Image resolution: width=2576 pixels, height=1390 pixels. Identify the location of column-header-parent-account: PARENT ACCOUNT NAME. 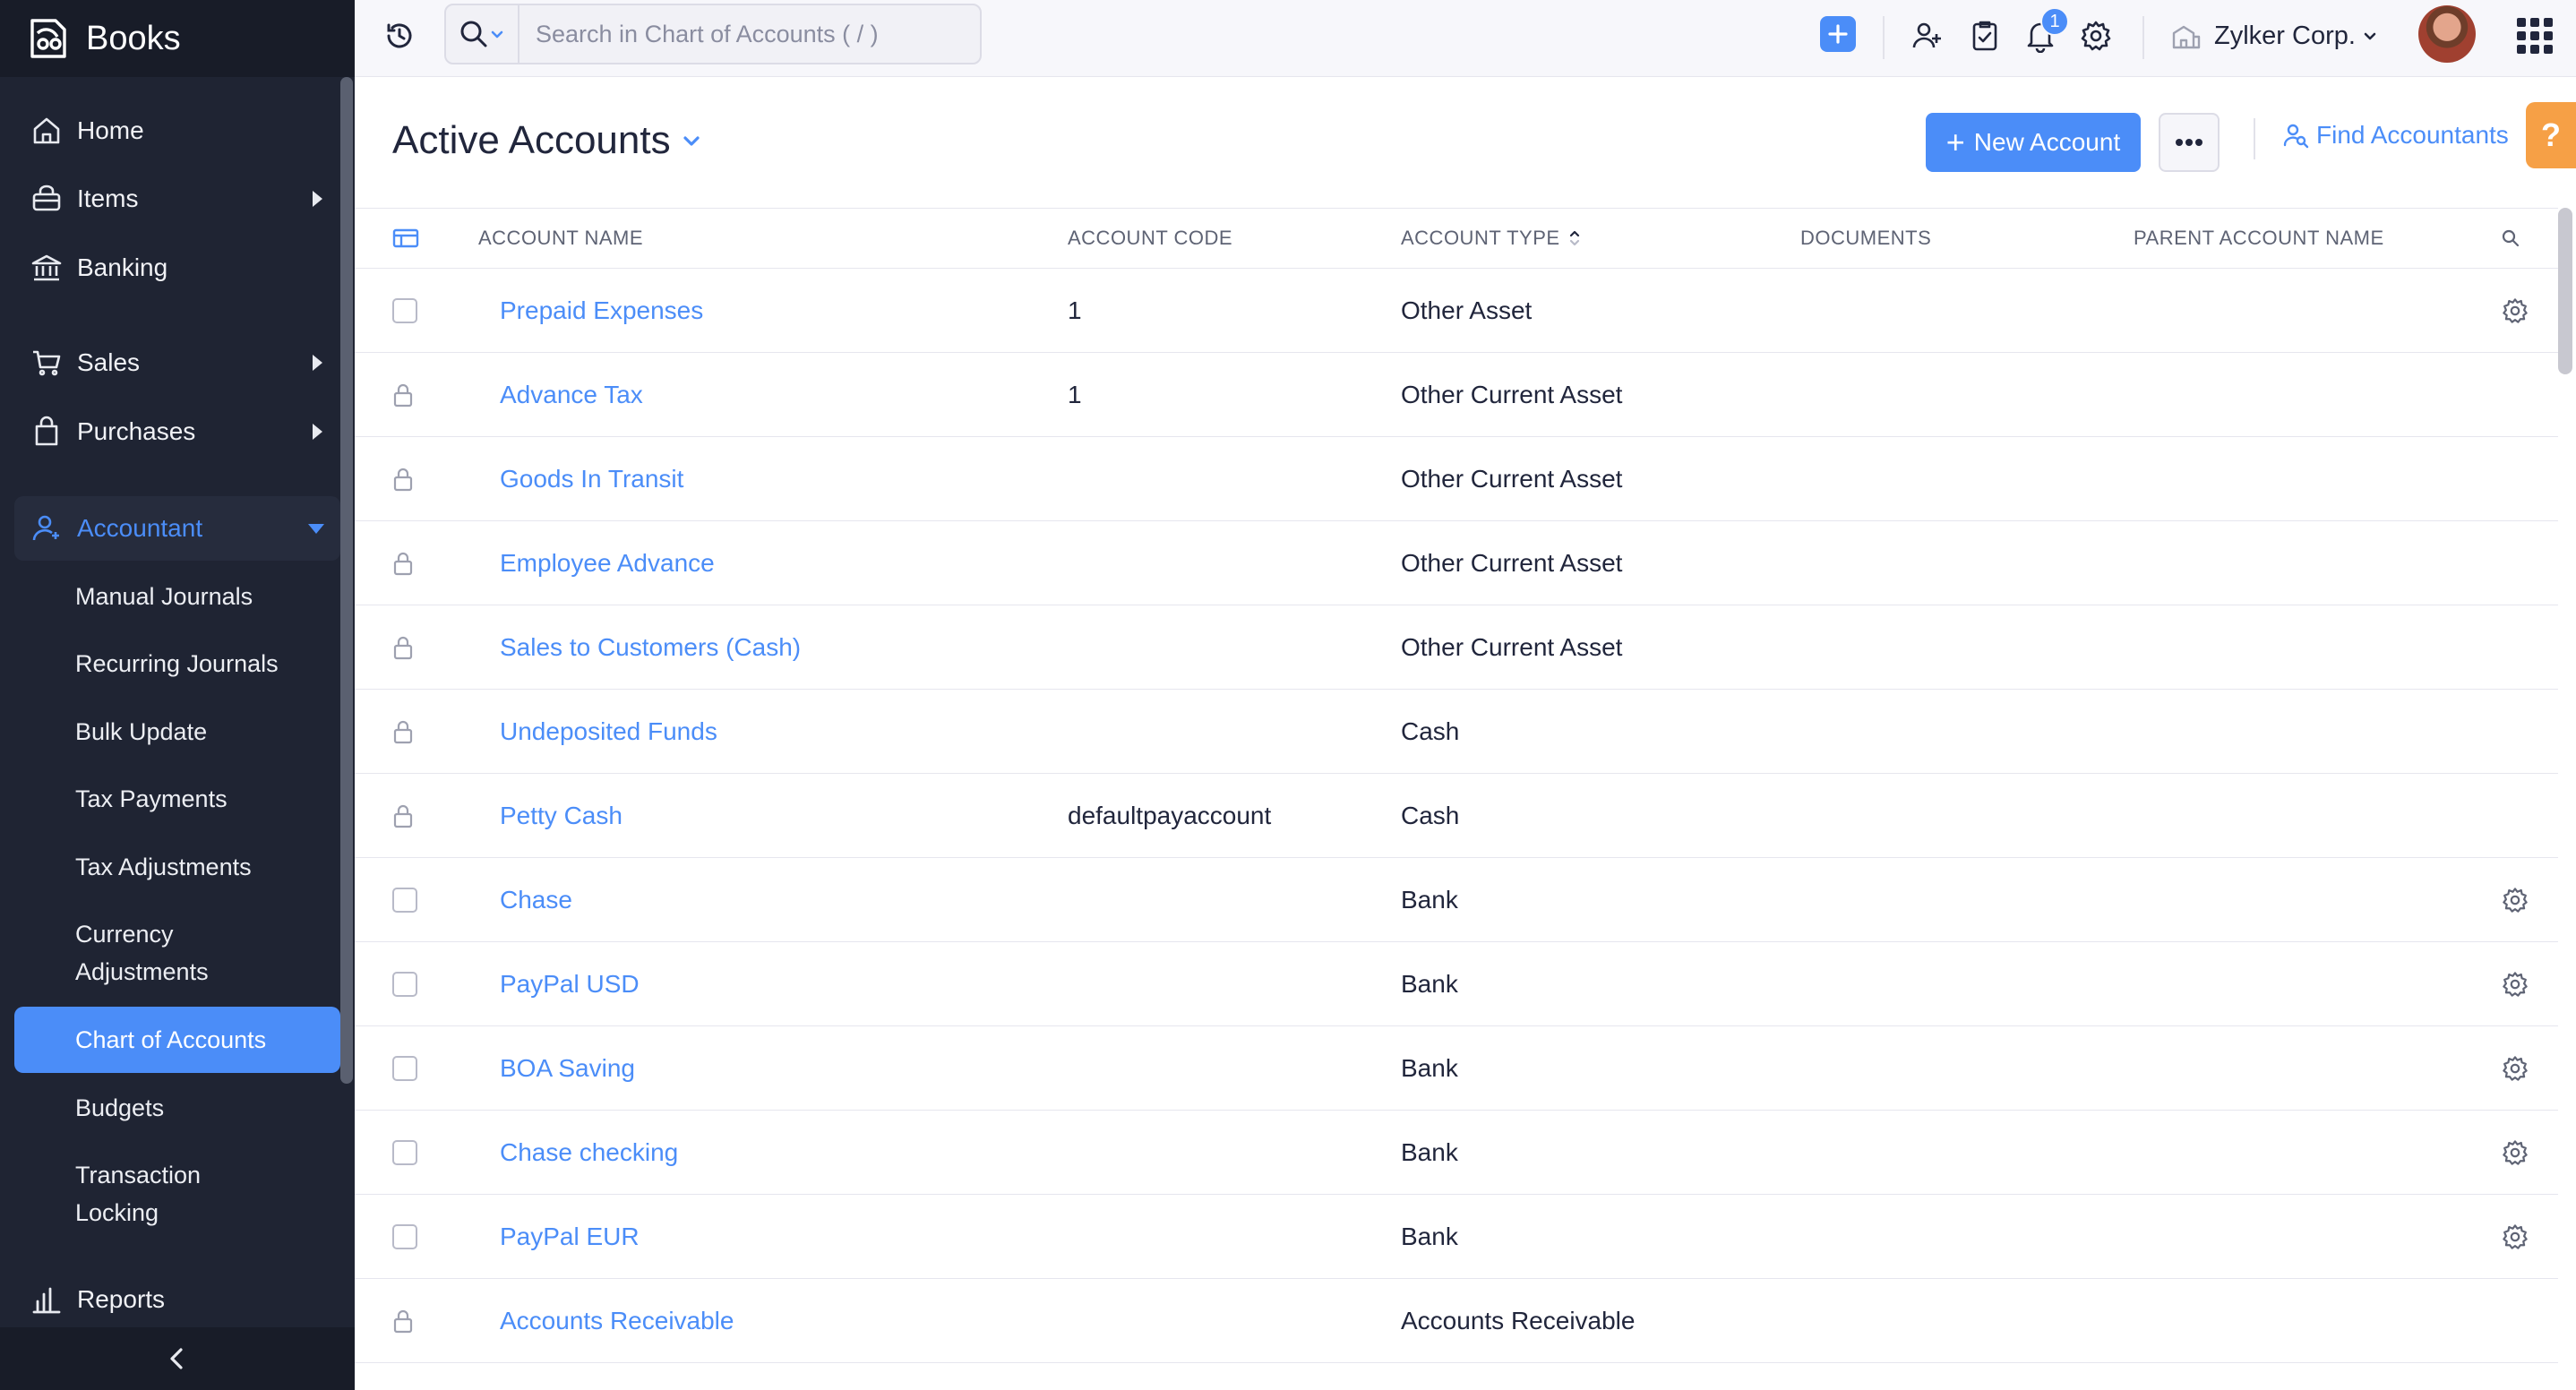
(2259, 239).